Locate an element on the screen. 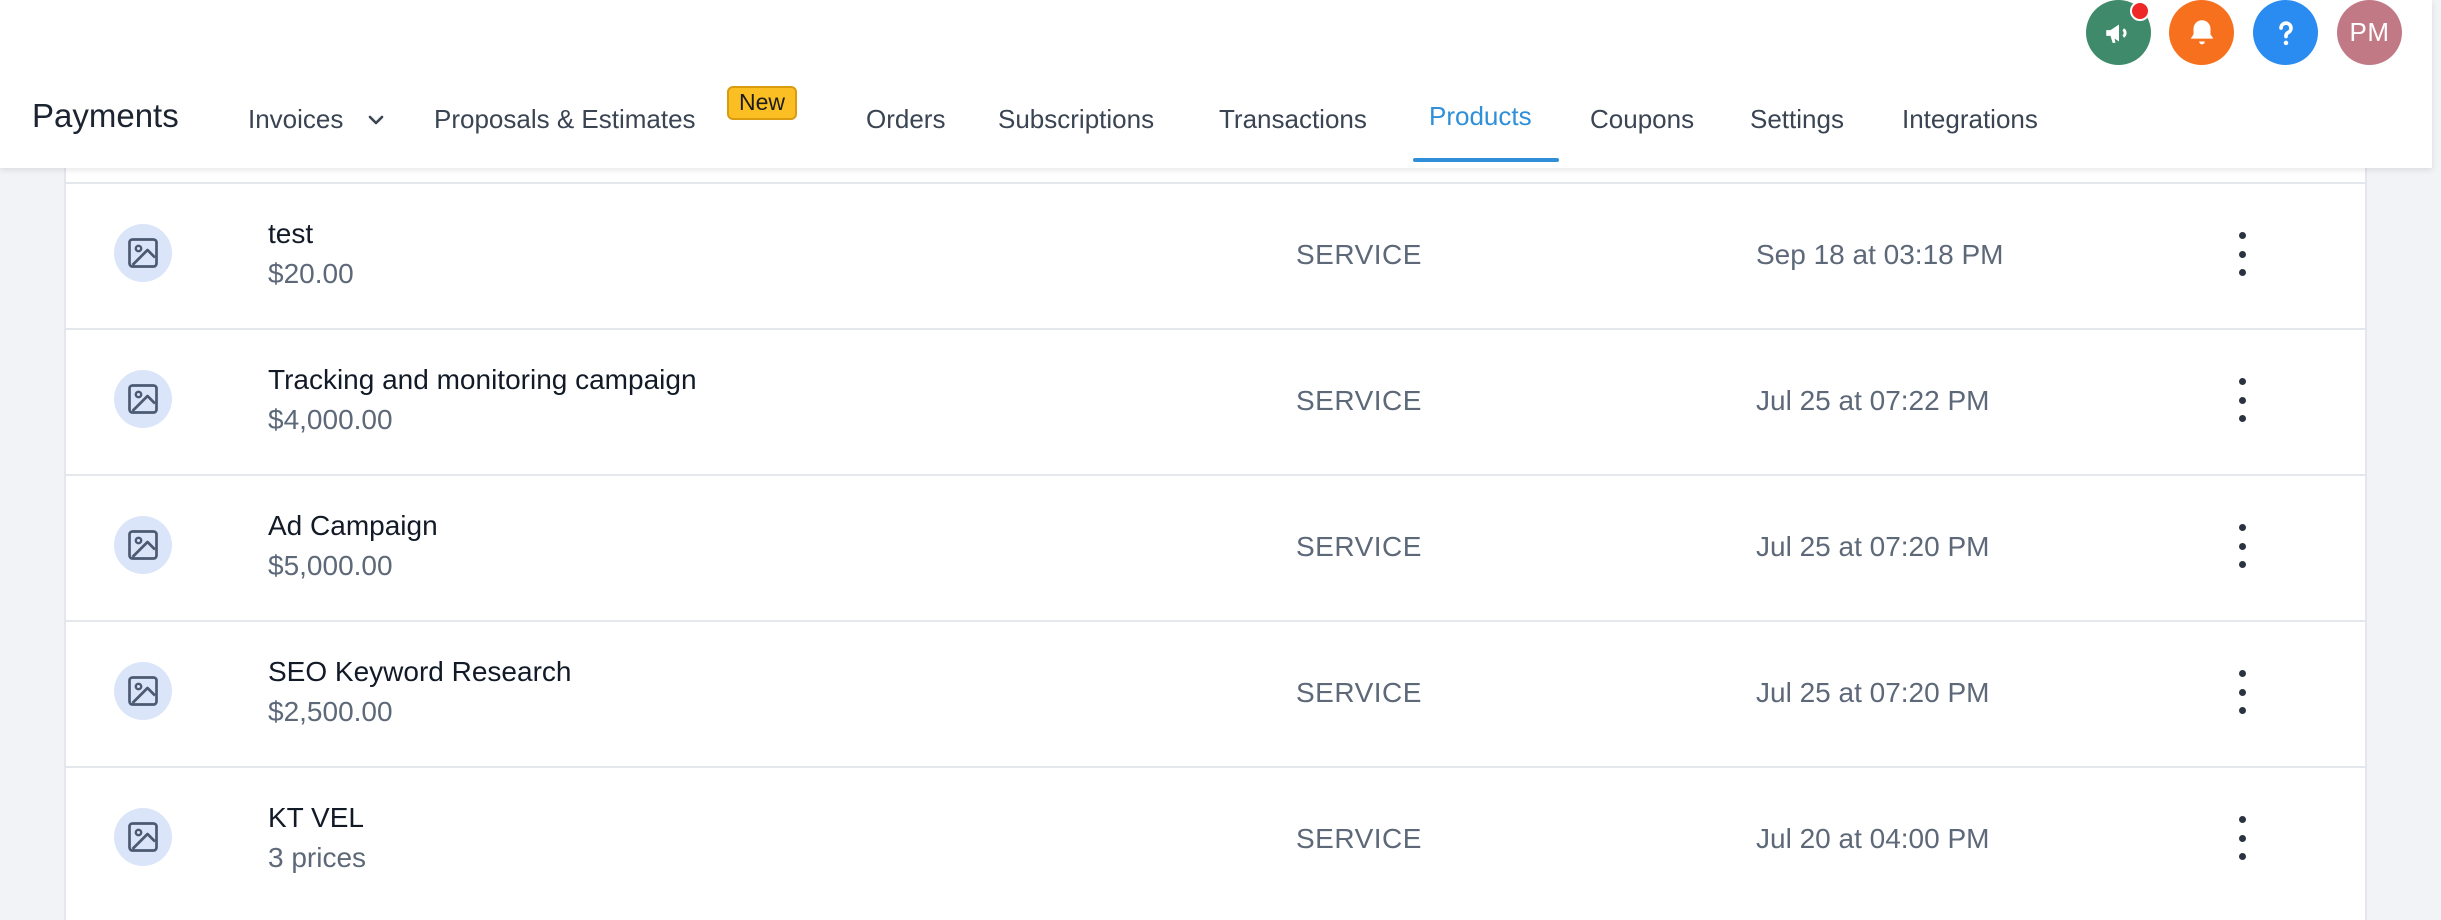 The image size is (2441, 920). chevron-down-icon is located at coordinates (376, 120).